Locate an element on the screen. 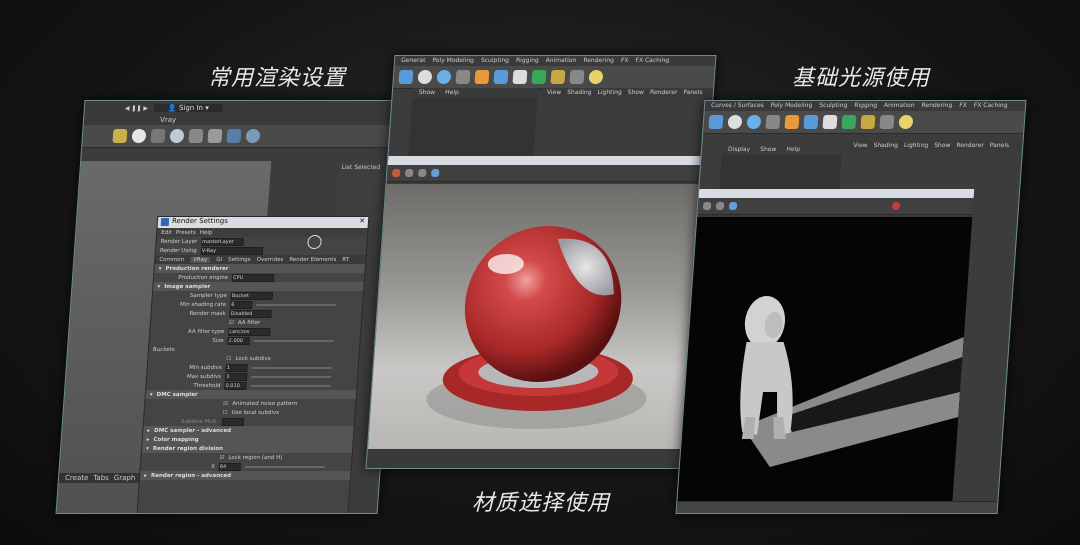 This screenshot has height=545, width=1080. lock-subdivs-checkbox: ☐ is located at coordinates (228, 359).